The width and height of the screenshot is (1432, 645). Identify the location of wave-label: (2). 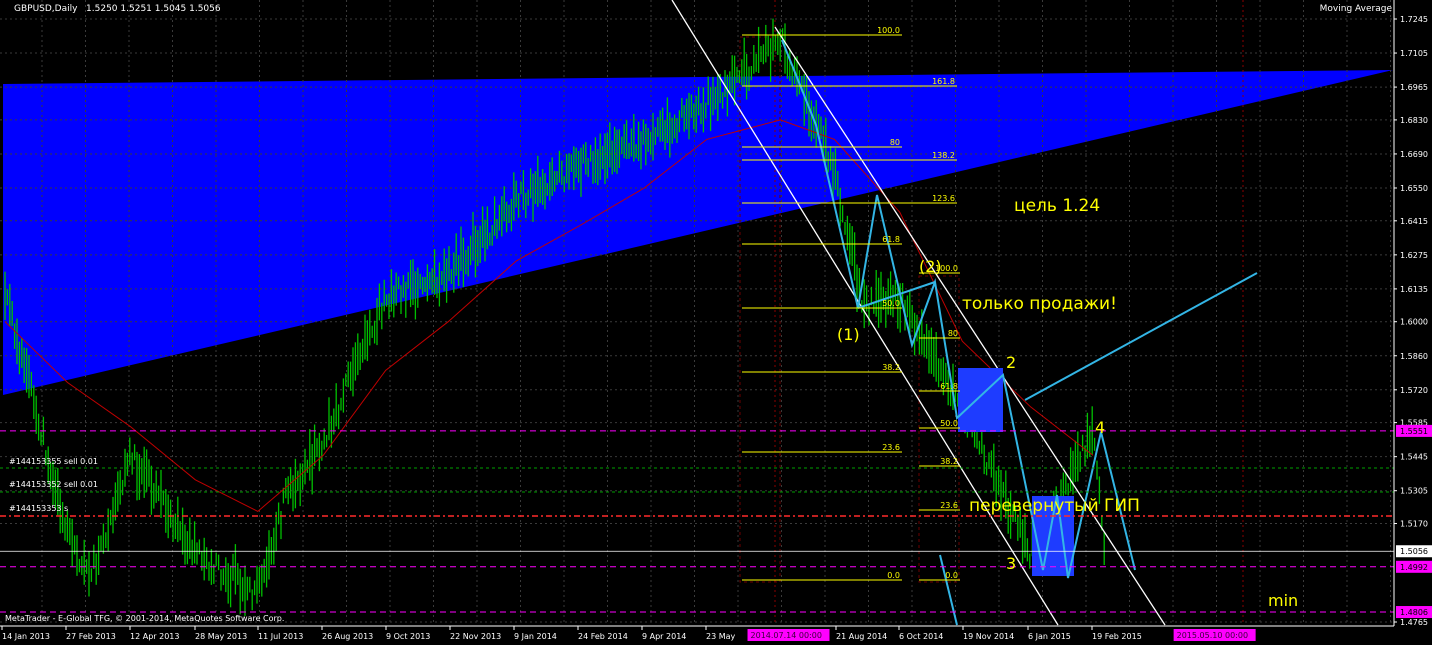
(930, 266).